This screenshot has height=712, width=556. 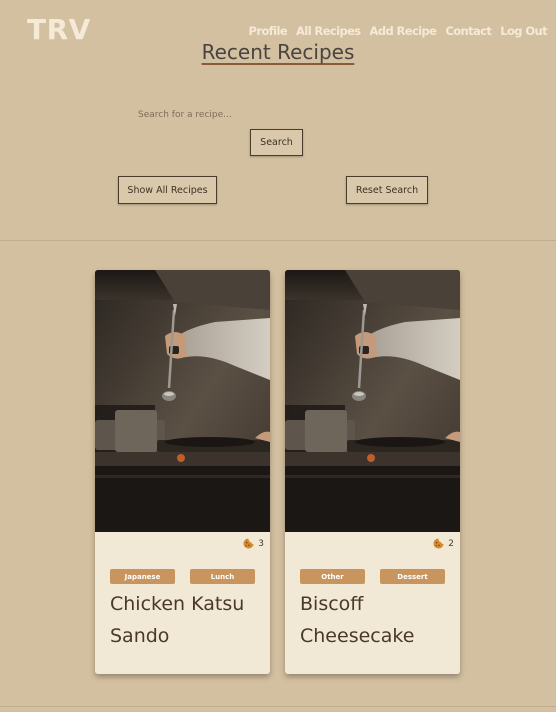 I want to click on nav-all-recipes-link: All Recipes, so click(x=328, y=31).